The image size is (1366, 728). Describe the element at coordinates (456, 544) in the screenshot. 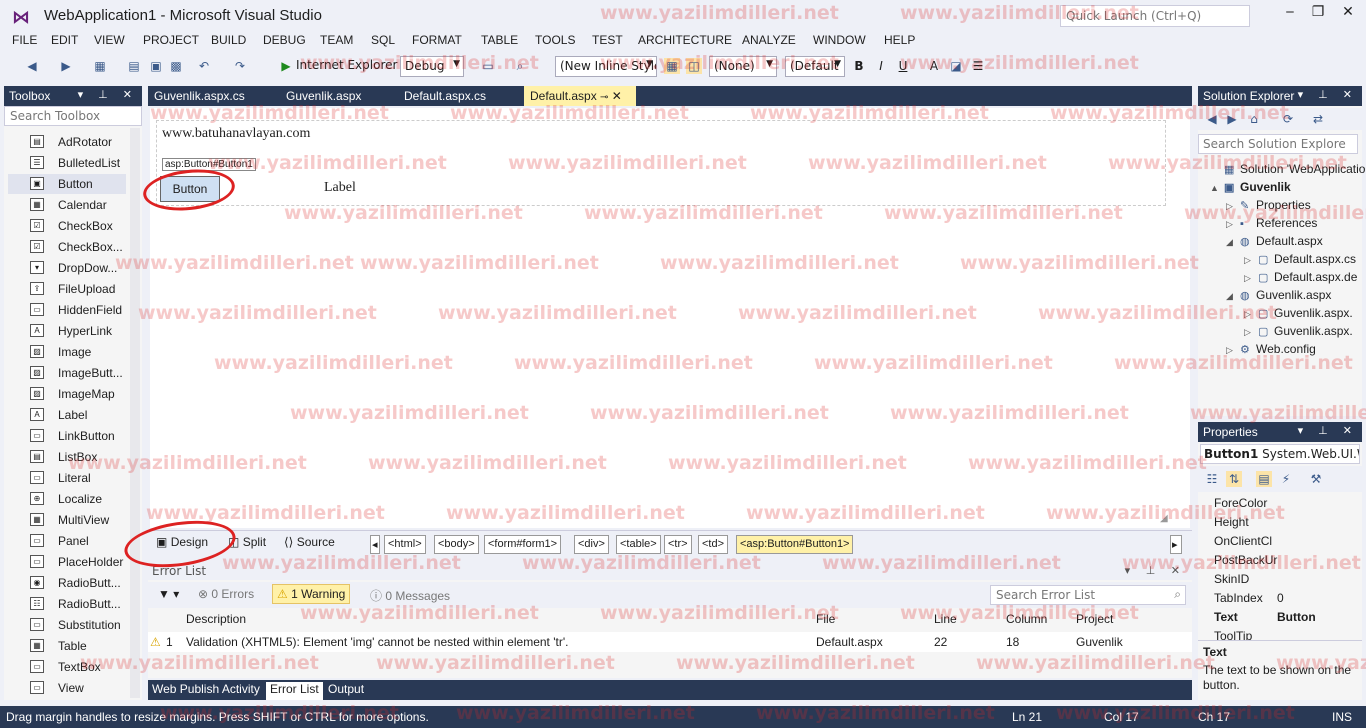

I see `breadcrumb-body: <body>` at that location.